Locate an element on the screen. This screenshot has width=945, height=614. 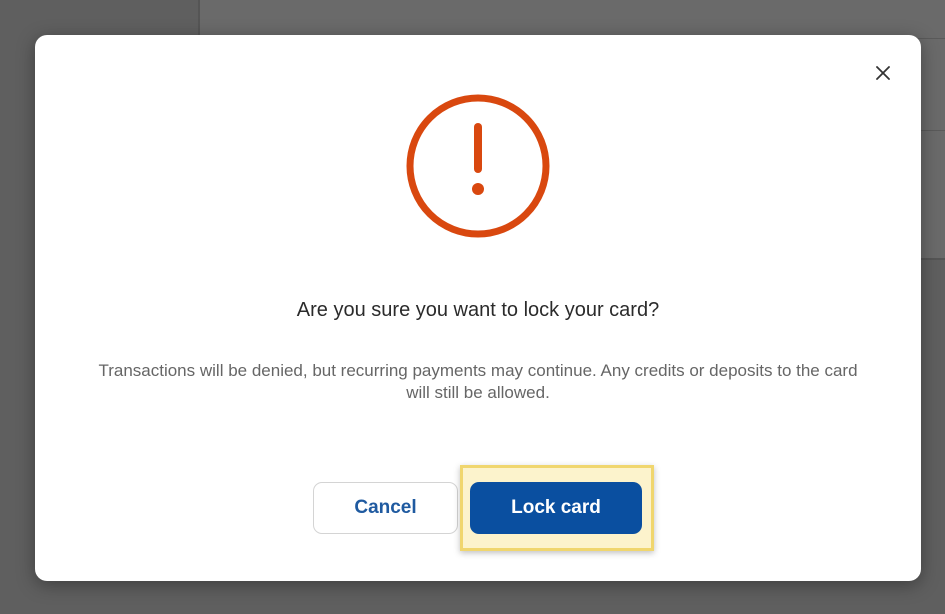
cancel-button: Cancel is located at coordinates (385, 508).